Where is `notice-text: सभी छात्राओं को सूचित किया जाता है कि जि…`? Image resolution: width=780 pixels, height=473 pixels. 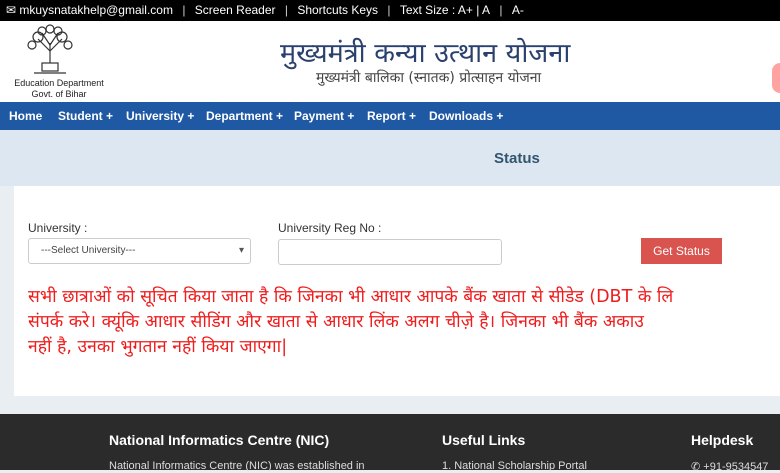 notice-text: सभी छात्राओं को सूचित किया जाता है कि जि… is located at coordinates (351, 322).